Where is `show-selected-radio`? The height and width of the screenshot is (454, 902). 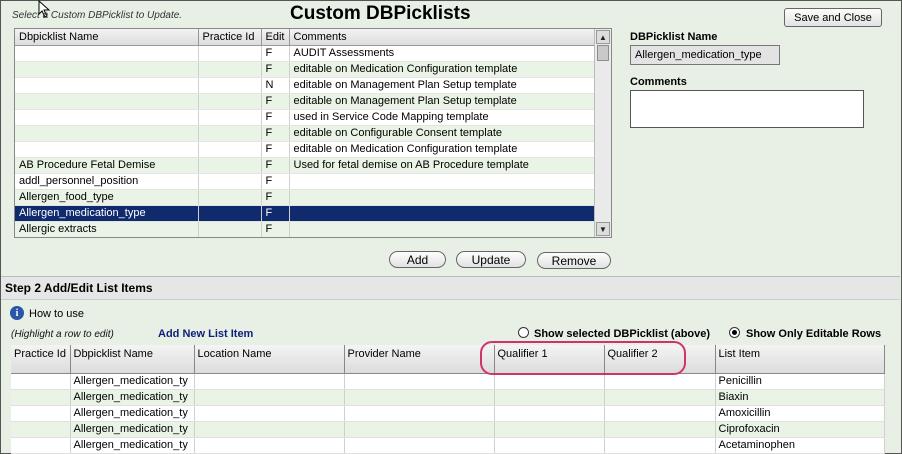
show-selected-radio is located at coordinates (523, 332).